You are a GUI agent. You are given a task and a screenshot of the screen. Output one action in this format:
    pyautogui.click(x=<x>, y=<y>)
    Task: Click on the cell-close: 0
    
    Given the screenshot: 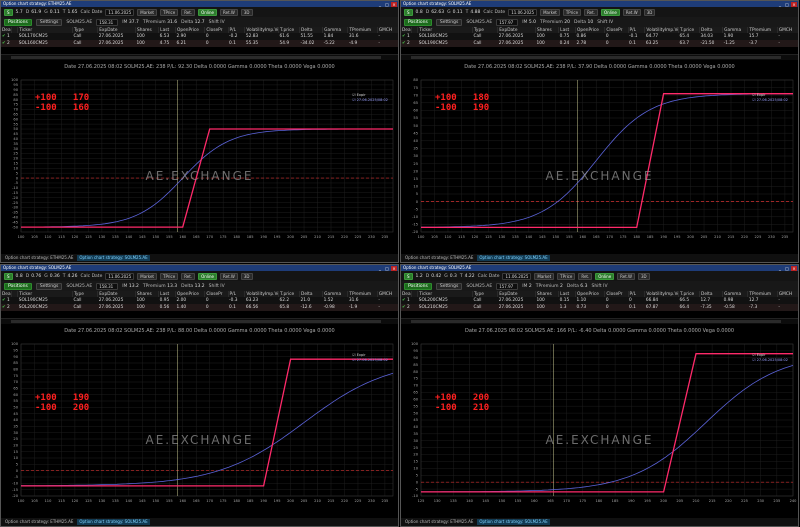 What is the action you would take?
    pyautogui.click(x=616, y=43)
    